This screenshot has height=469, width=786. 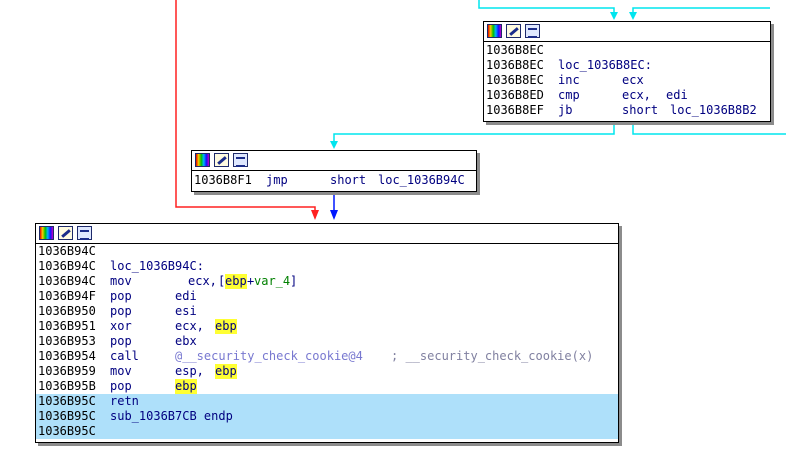 I want to click on asm-line: 1036B959 mov esp, ebp, so click(x=327, y=371).